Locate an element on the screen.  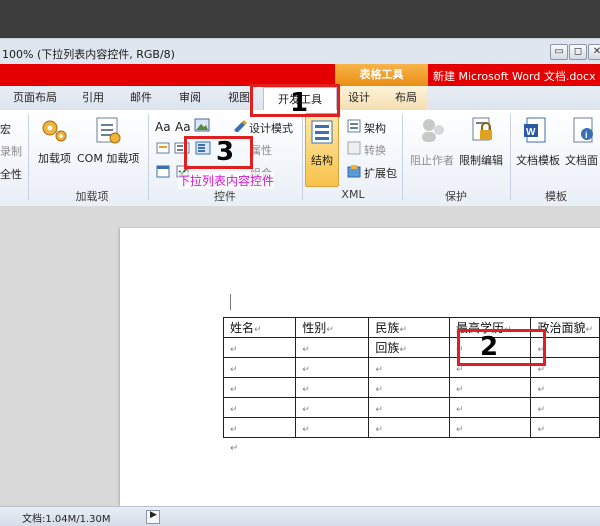
tab-review: 审阅 is located at coordinates (190, 98).